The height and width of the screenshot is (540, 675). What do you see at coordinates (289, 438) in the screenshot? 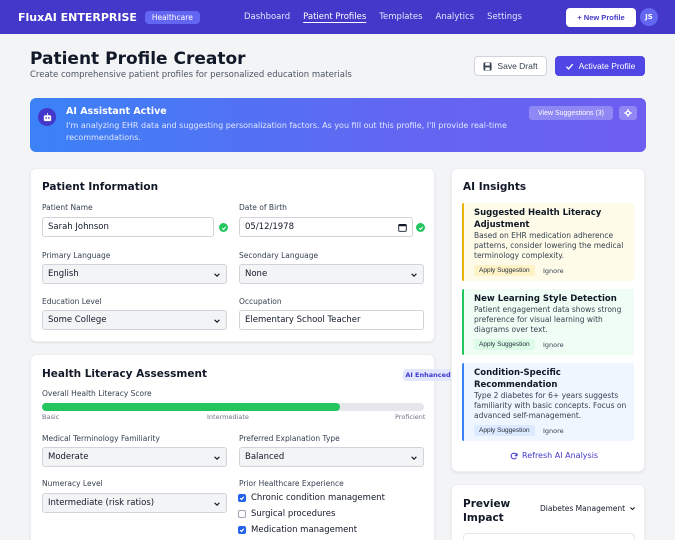
I see `explanation-type-label: Preferred Explanation Type` at bounding box center [289, 438].